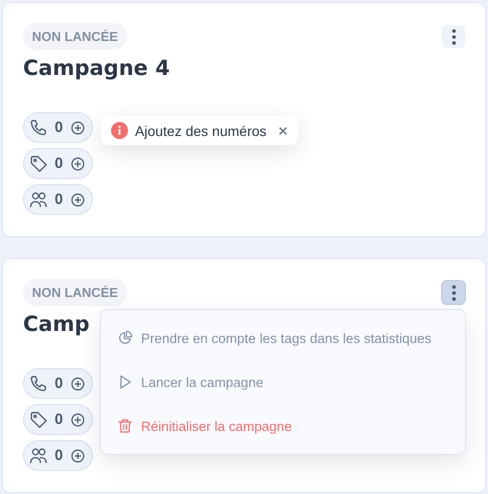  I want to click on pie-chart-icon, so click(125, 338).